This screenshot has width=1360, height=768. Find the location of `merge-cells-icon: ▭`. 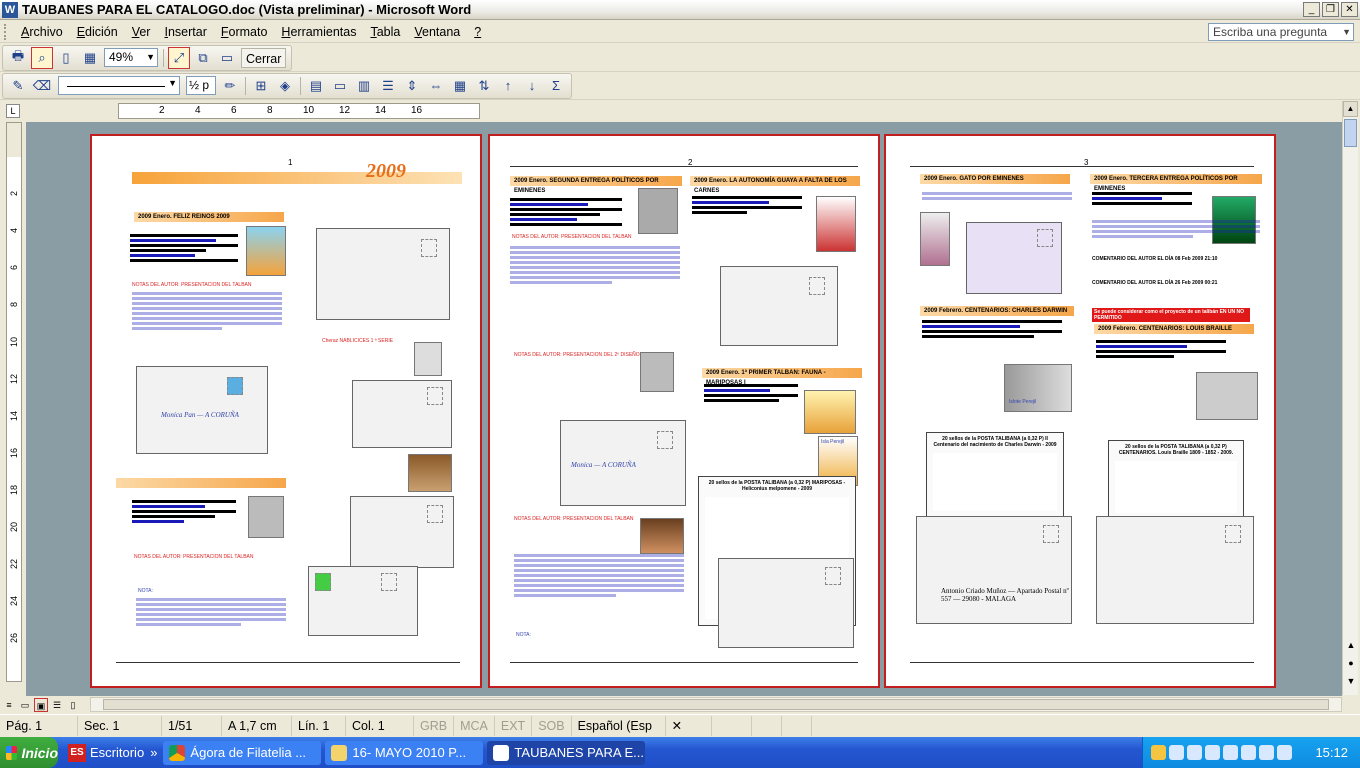

merge-cells-icon: ▭ is located at coordinates (340, 86).